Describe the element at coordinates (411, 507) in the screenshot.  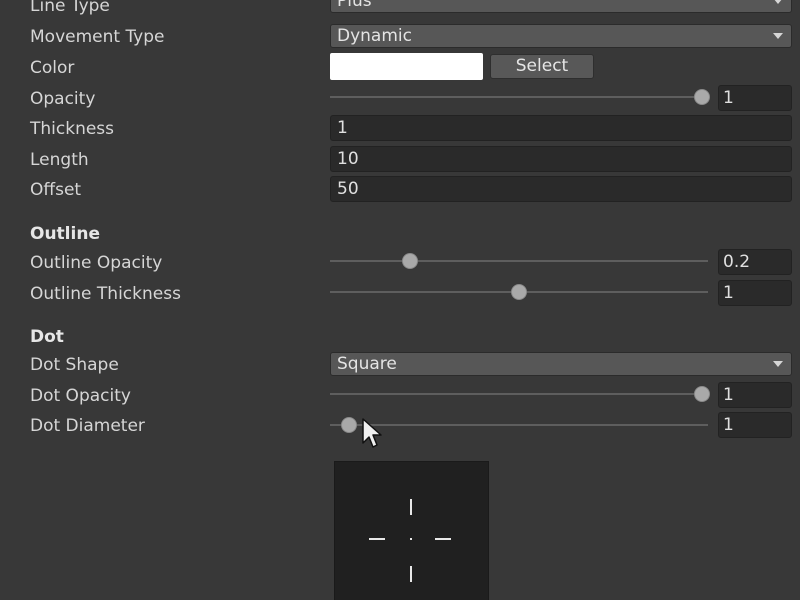
I see `crosshair-top-line` at that location.